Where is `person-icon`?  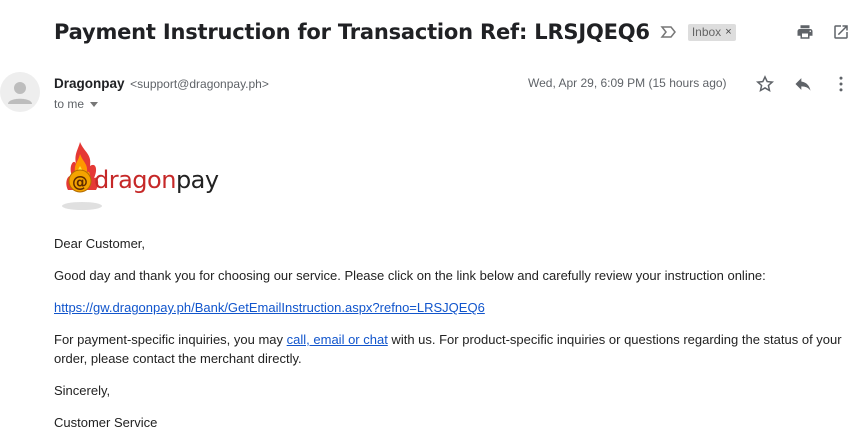 person-icon is located at coordinates (20, 93).